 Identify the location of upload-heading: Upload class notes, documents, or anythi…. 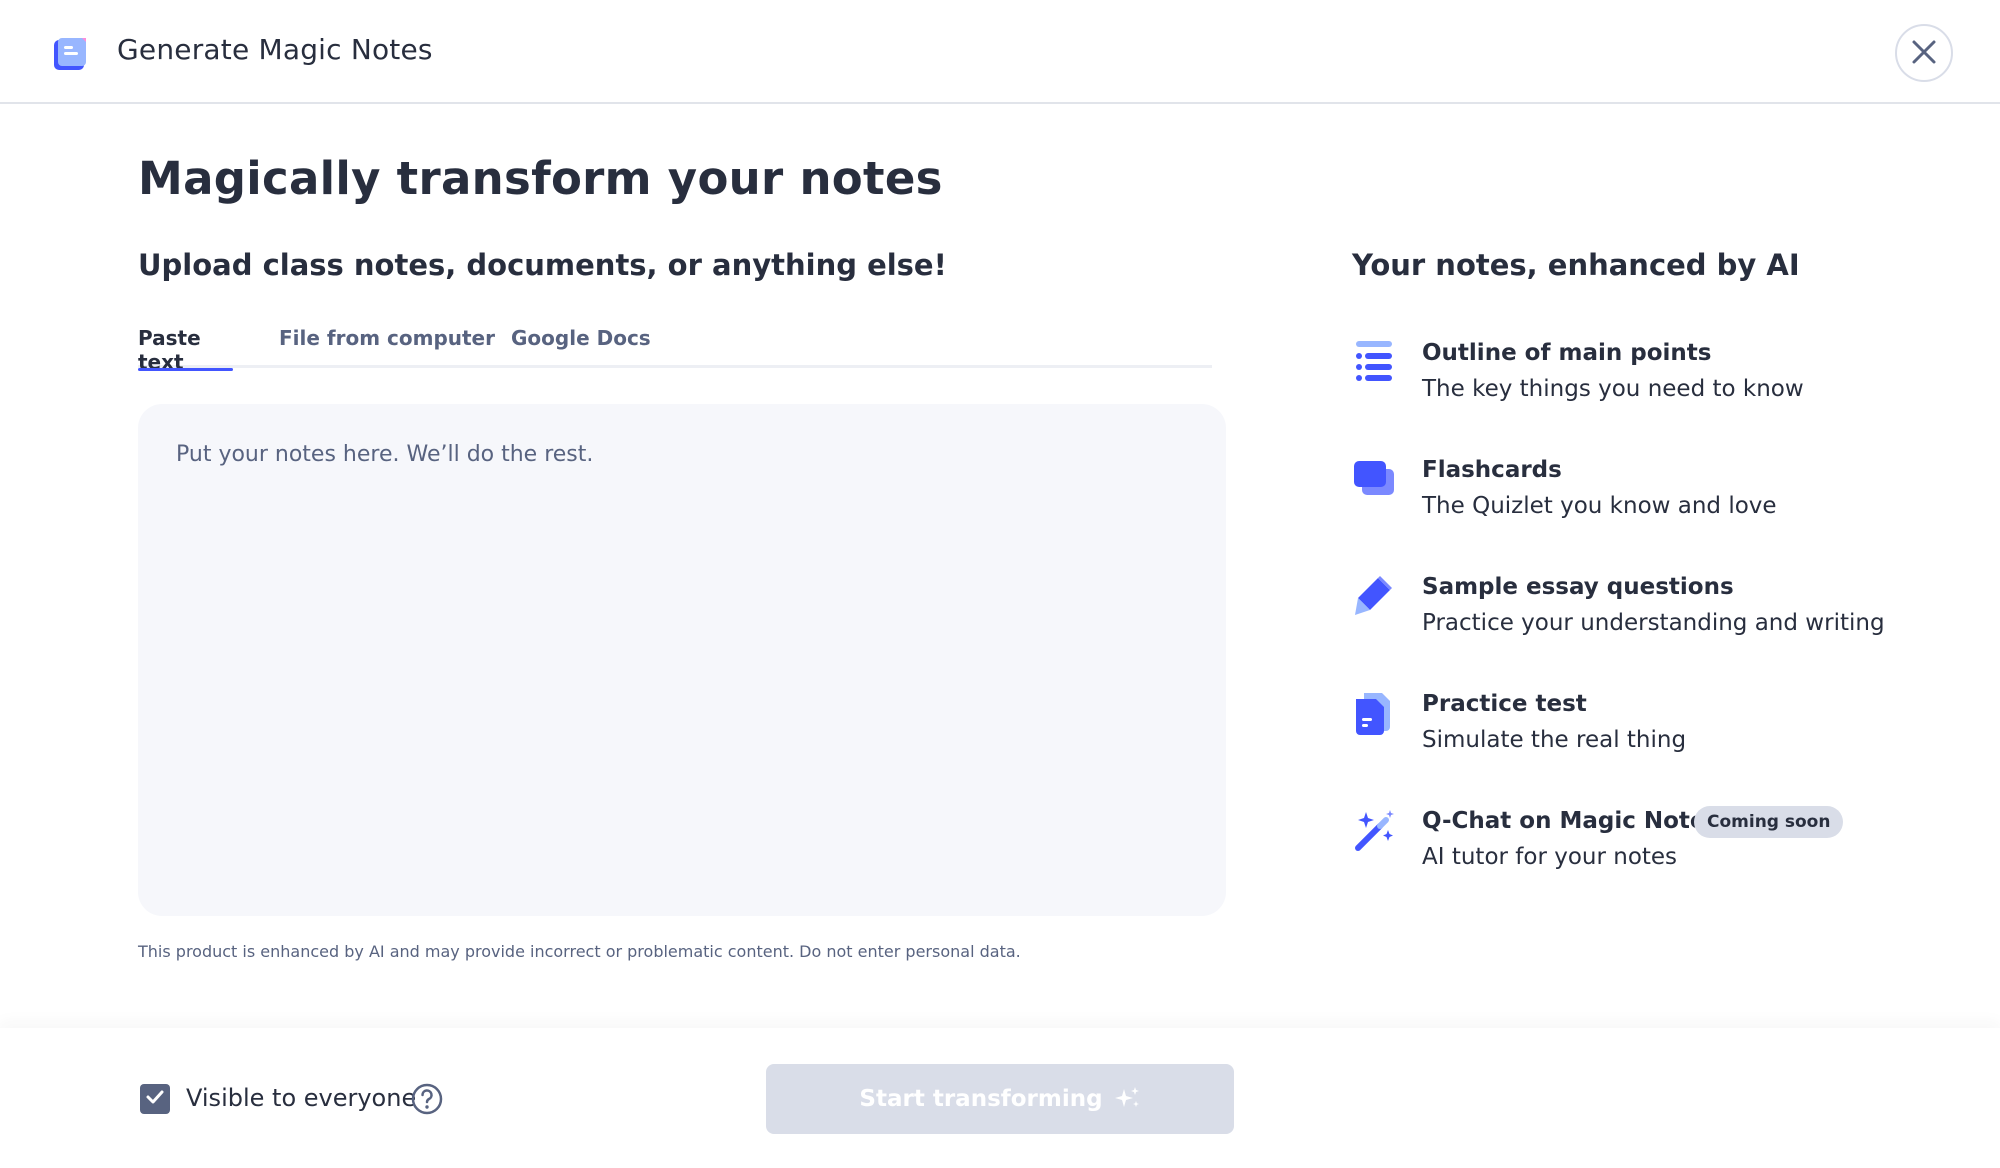
(542, 265).